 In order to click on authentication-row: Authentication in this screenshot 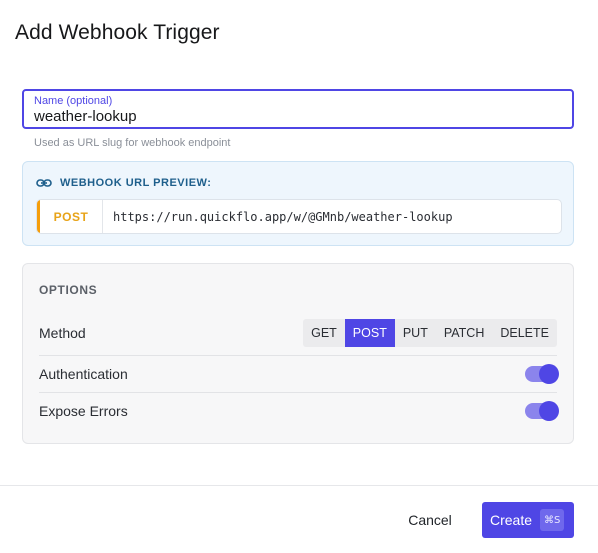, I will do `click(299, 373)`.